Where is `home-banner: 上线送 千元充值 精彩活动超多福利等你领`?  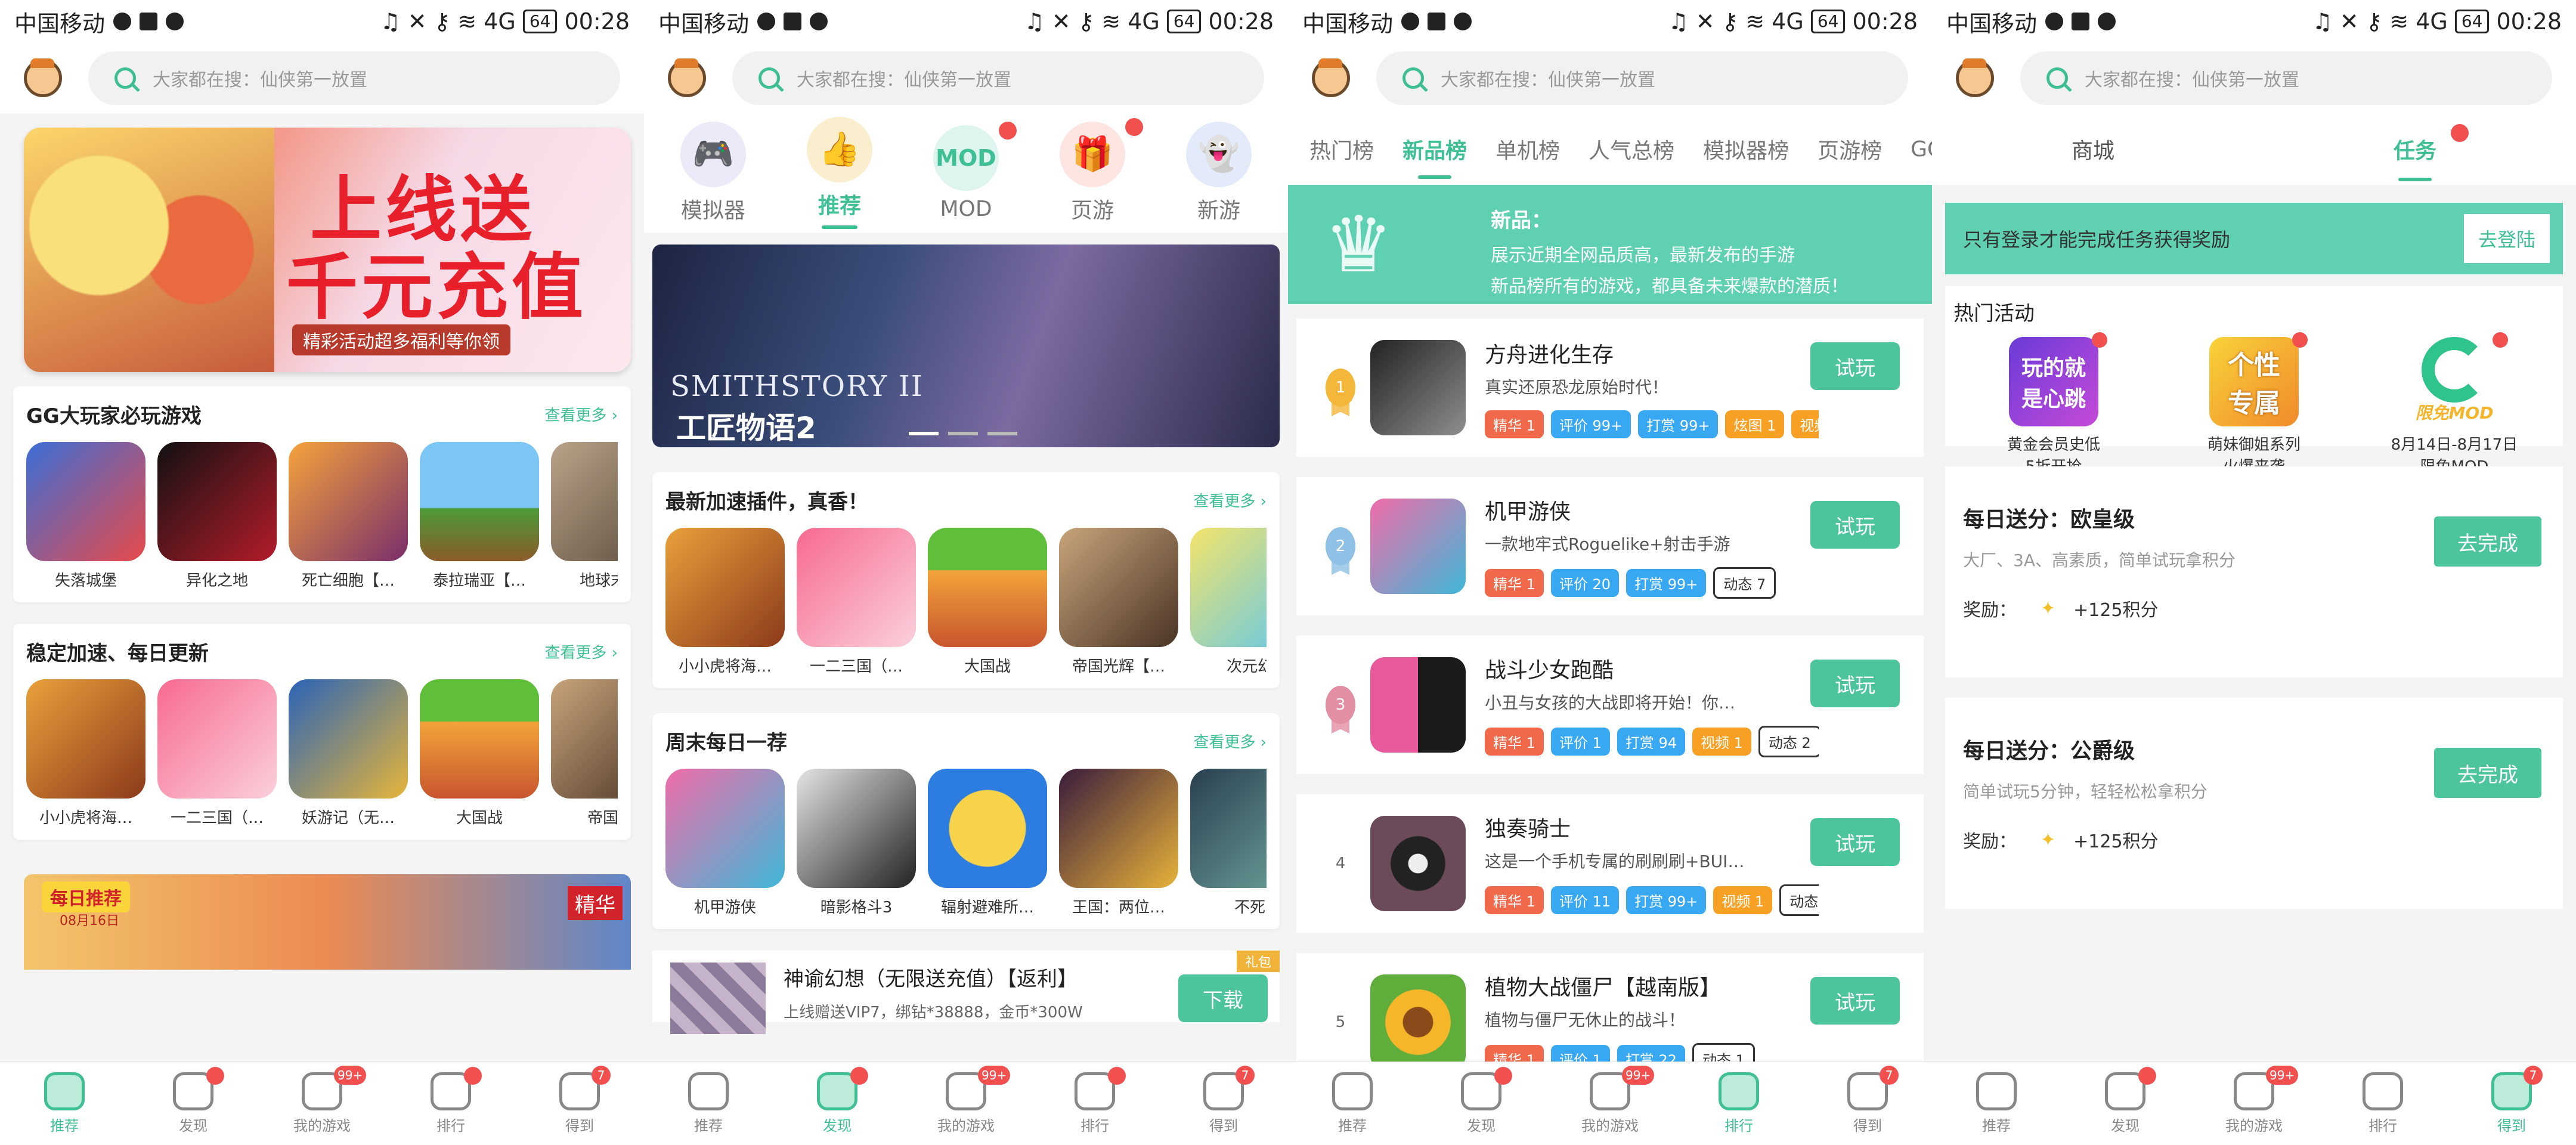
home-banner: 上线送 千元充值 精彩活动超多福利等你领 is located at coordinates (327, 250).